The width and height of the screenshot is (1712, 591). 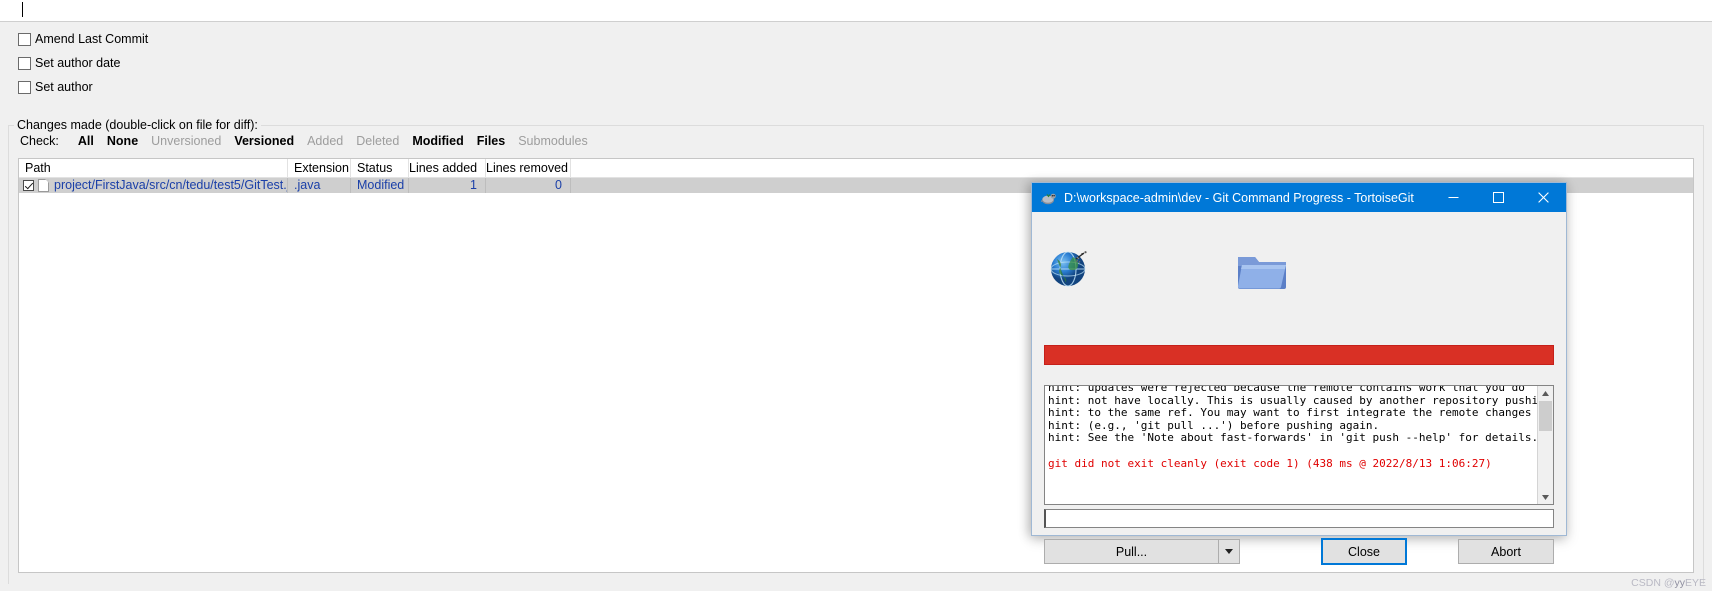 I want to click on maximize-icon, so click(x=1498, y=197).